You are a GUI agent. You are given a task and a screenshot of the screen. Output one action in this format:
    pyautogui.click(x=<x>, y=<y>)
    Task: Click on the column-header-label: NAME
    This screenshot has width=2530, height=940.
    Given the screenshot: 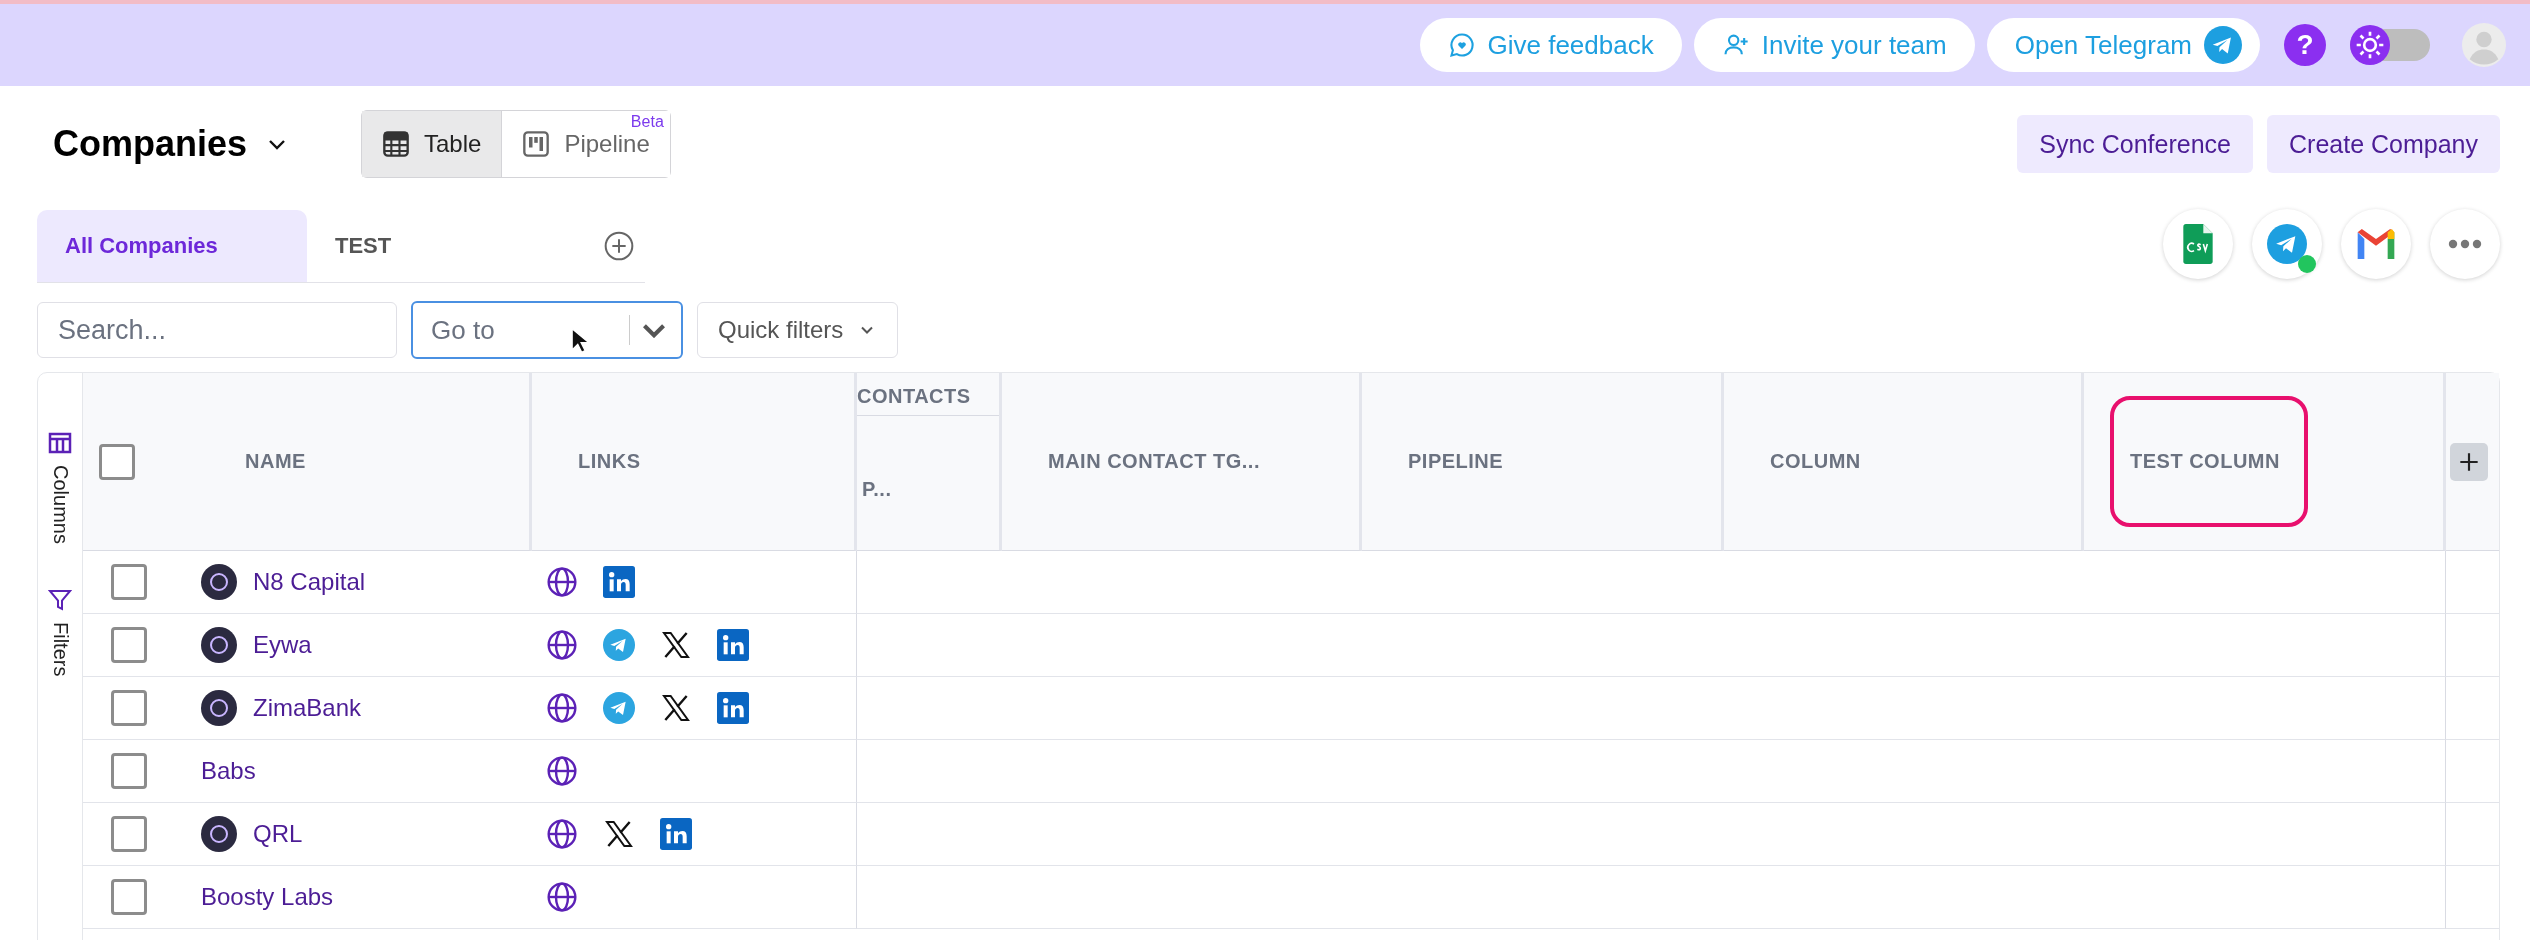 What is the action you would take?
    pyautogui.click(x=275, y=461)
    